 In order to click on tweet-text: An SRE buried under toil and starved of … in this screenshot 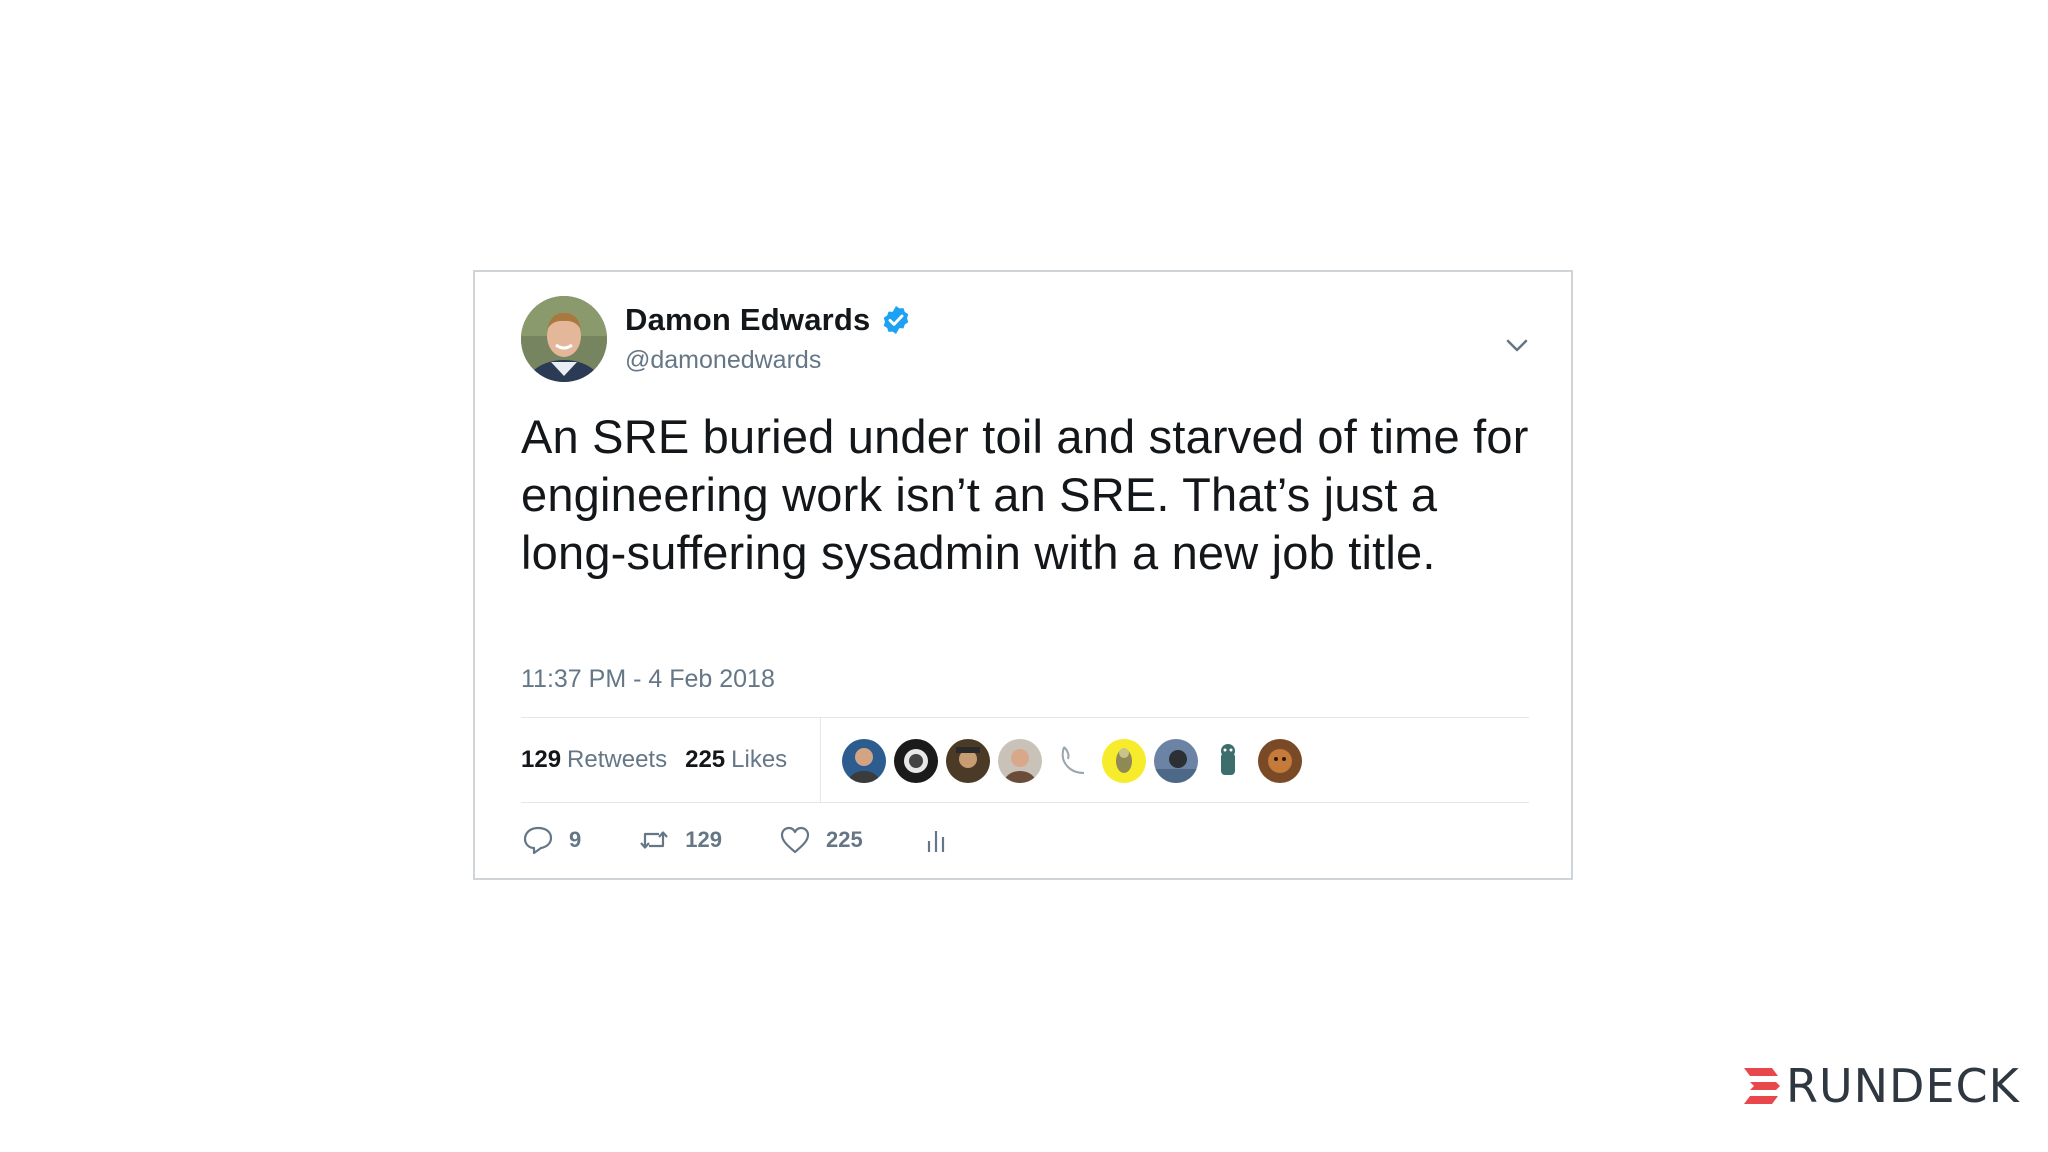, I will do `click(1025, 494)`.